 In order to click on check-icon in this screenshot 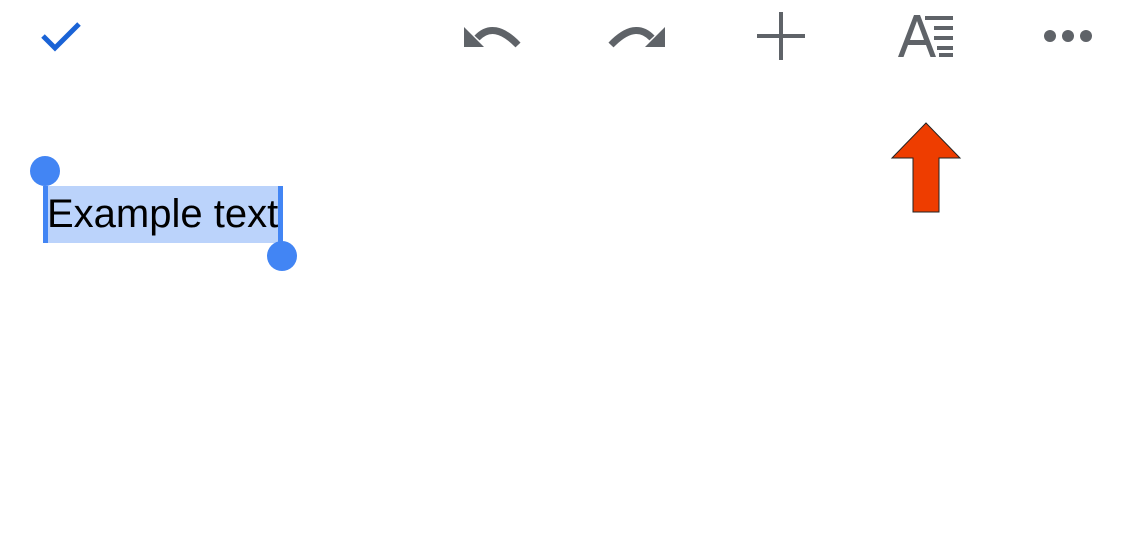, I will do `click(61, 37)`.